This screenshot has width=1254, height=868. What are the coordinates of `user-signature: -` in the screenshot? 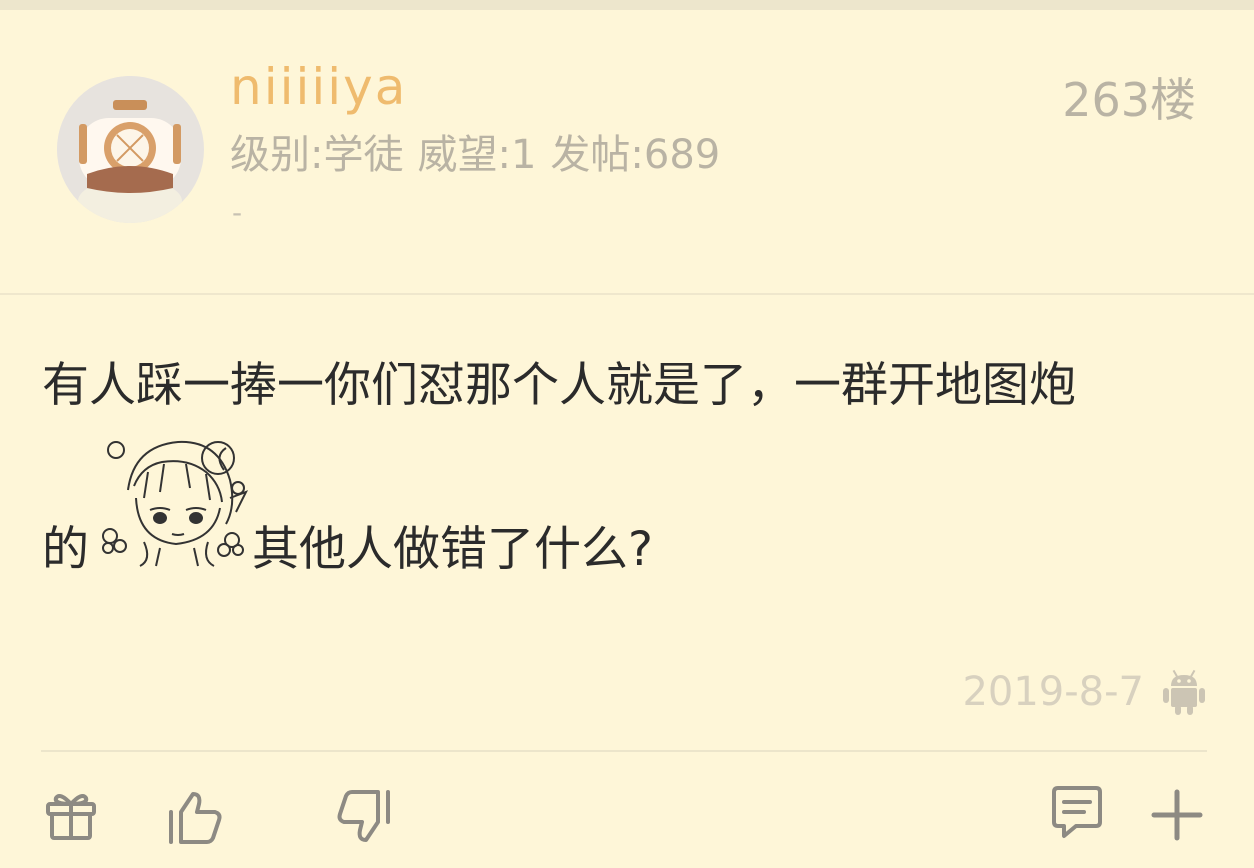 It's located at (237, 212).